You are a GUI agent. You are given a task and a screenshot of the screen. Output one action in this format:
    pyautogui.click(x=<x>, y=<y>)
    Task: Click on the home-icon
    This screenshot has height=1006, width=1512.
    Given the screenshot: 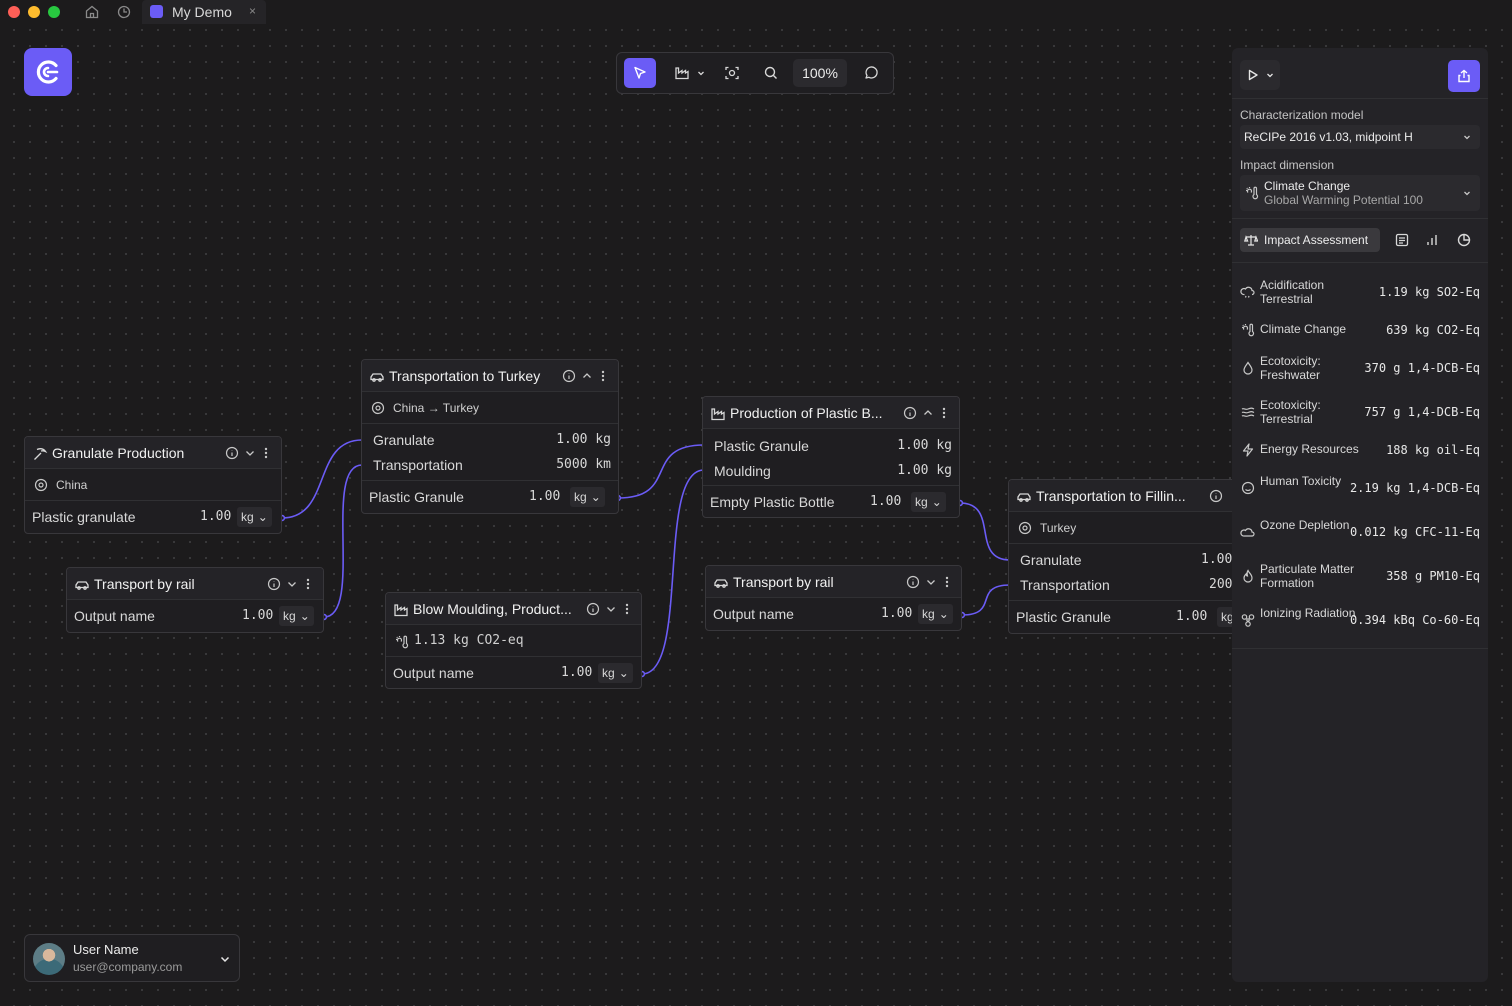 What is the action you would take?
    pyautogui.click(x=92, y=12)
    